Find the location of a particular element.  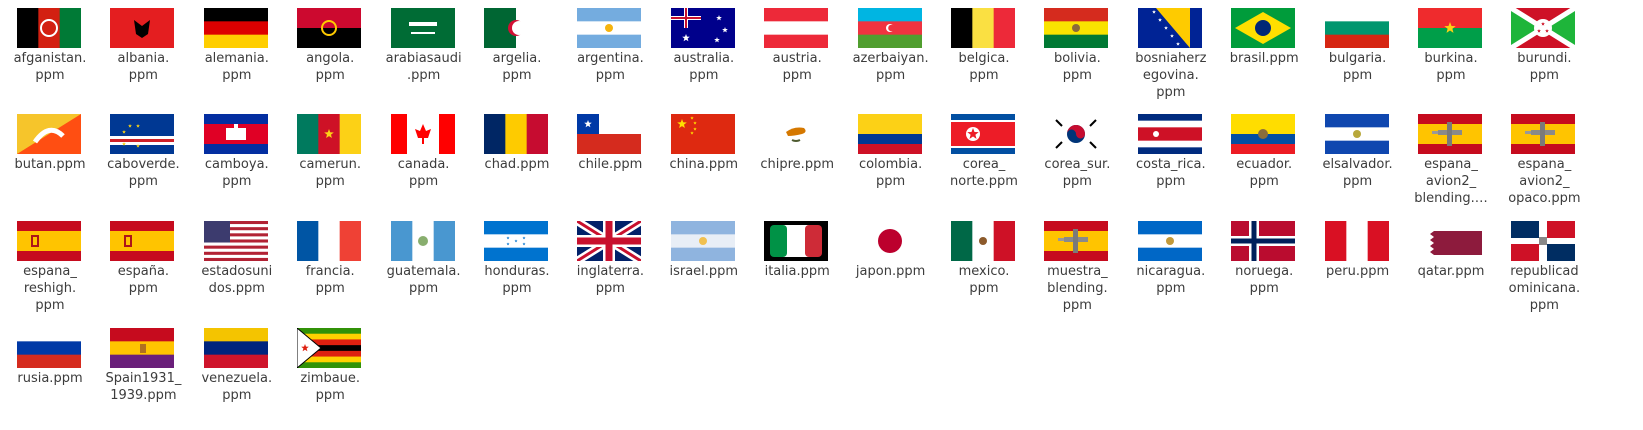

file-item: espana_ reshigh. ppm is located at coordinates (50, 266).